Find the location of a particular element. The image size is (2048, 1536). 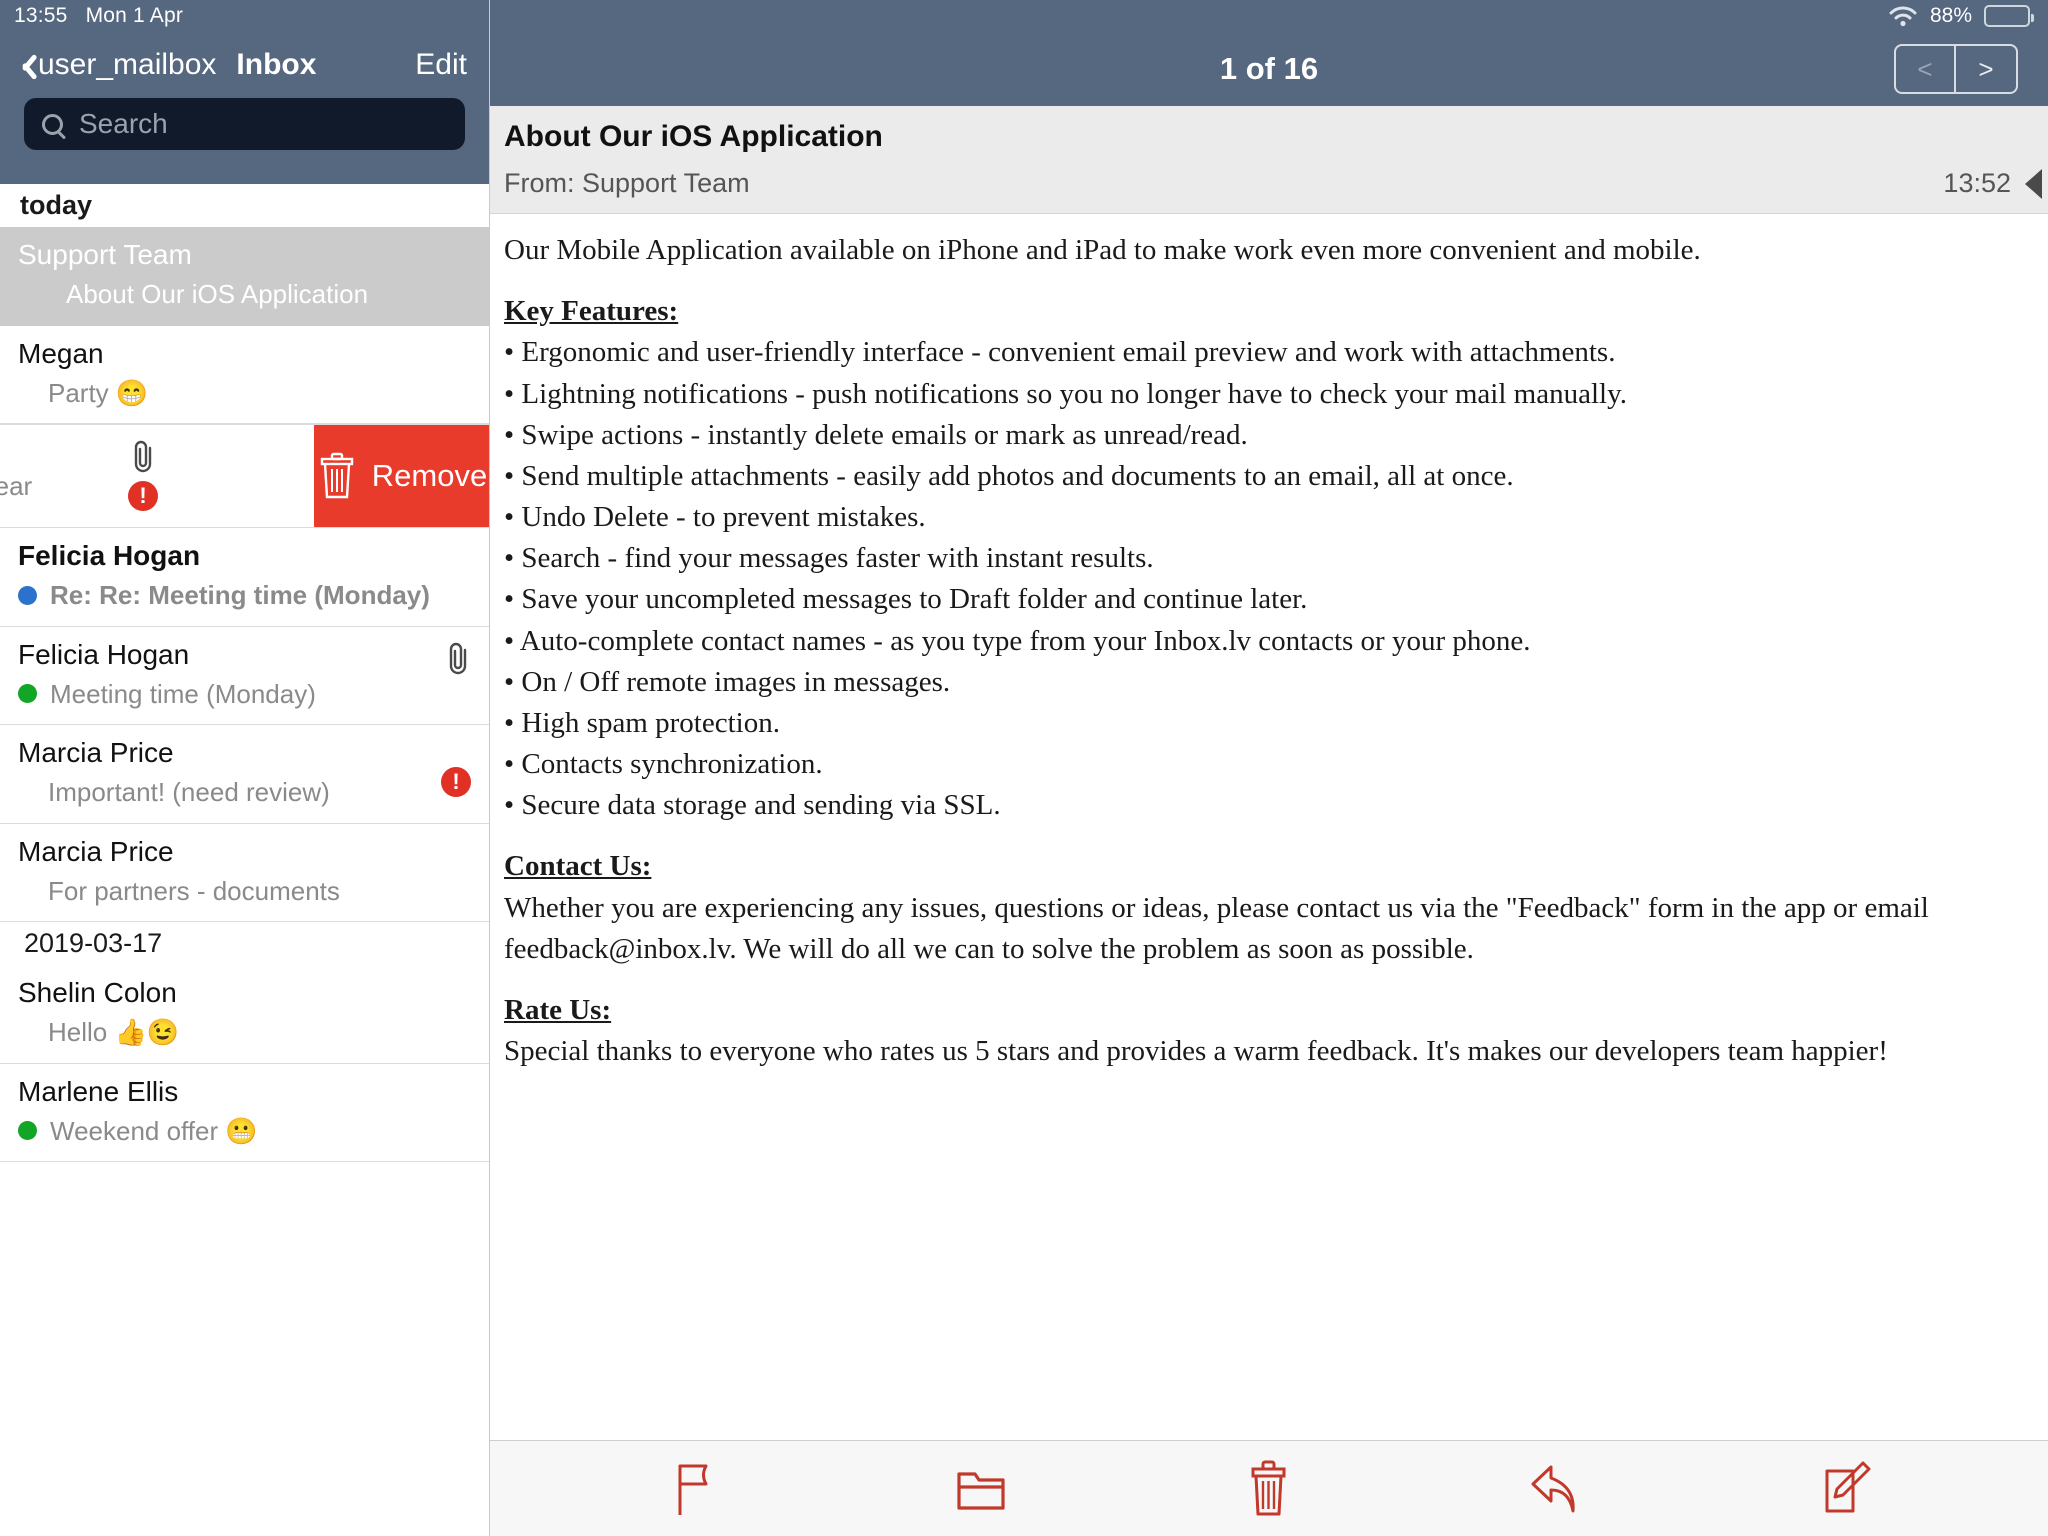

list-item-subject-line: Meeting time (Monday) is located at coordinates (246, 694).